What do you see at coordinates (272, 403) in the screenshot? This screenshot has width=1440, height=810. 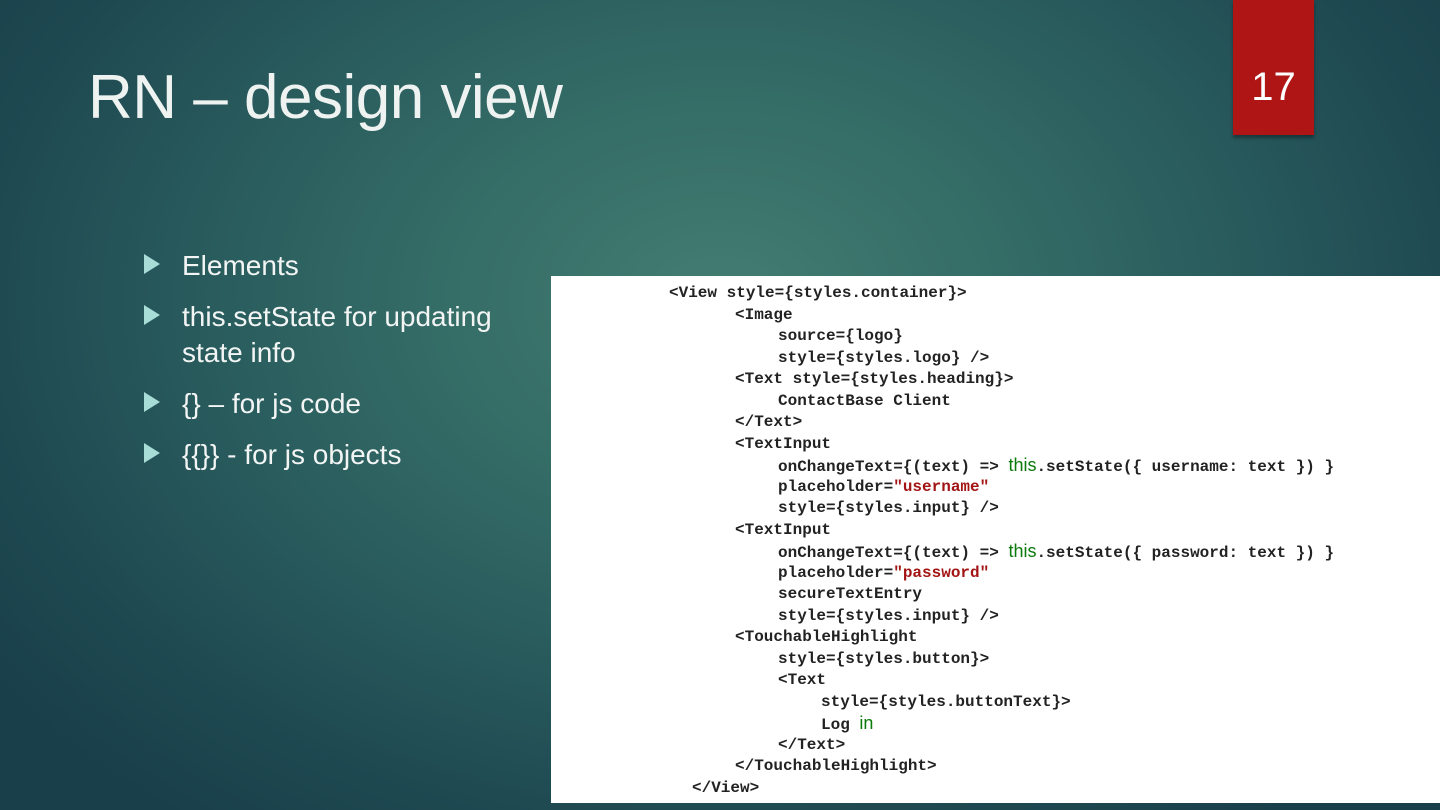 I see `bullet-text: {} – for js code` at bounding box center [272, 403].